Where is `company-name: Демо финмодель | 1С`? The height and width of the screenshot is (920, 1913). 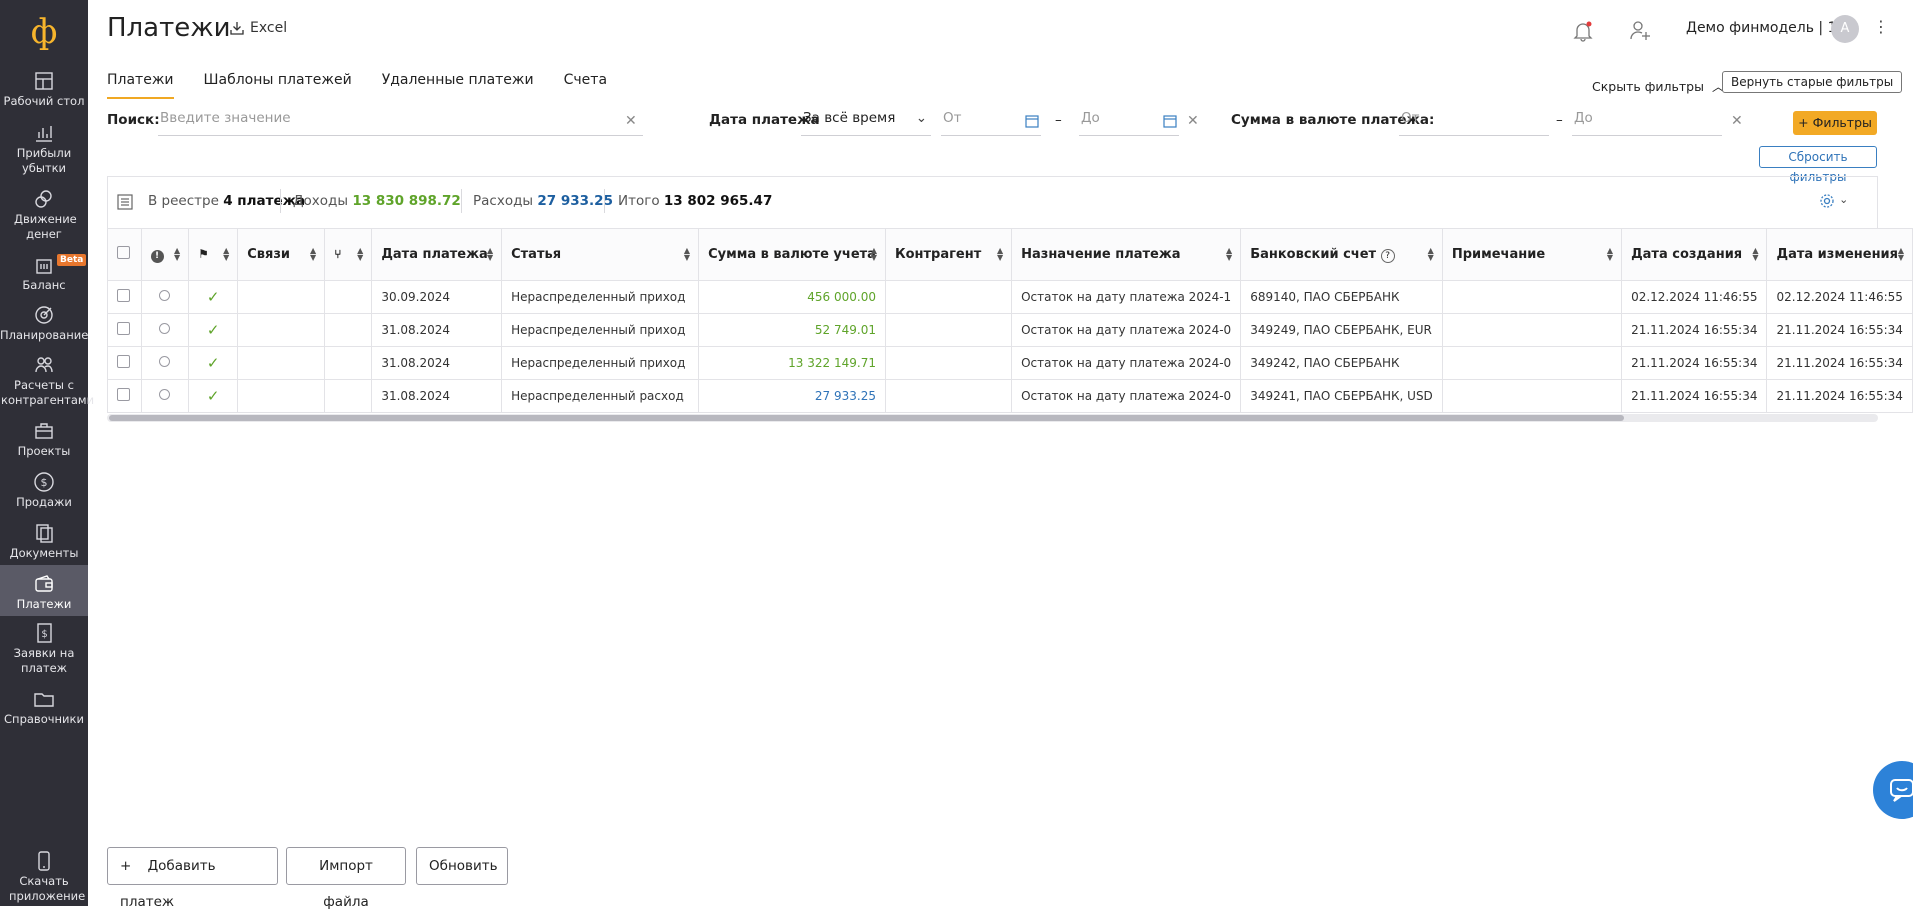 company-name: Демо финмодель | 1С is located at coordinates (1766, 28).